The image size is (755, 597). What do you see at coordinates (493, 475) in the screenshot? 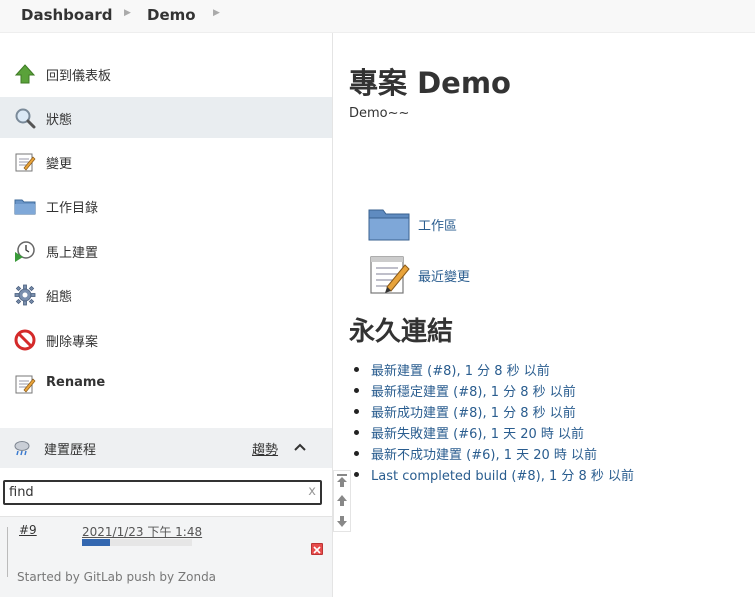
I see `permalink-last-completed: Last completed build (#8), 1 分 8 秒 以前` at bounding box center [493, 475].